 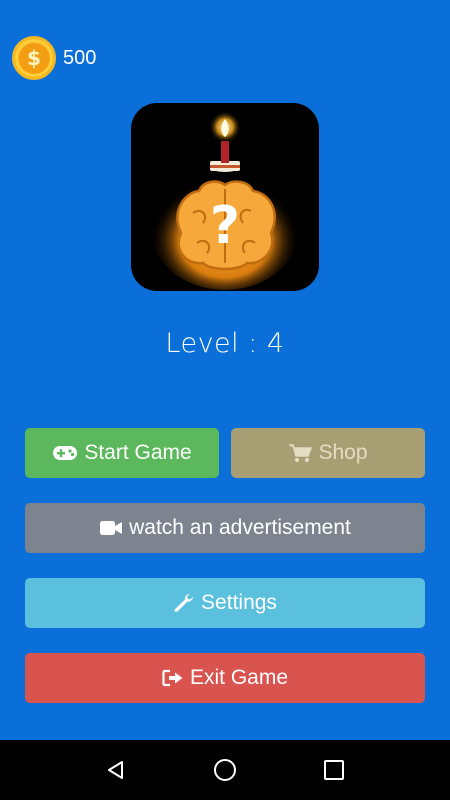 I want to click on nav-home-button, so click(x=225, y=770).